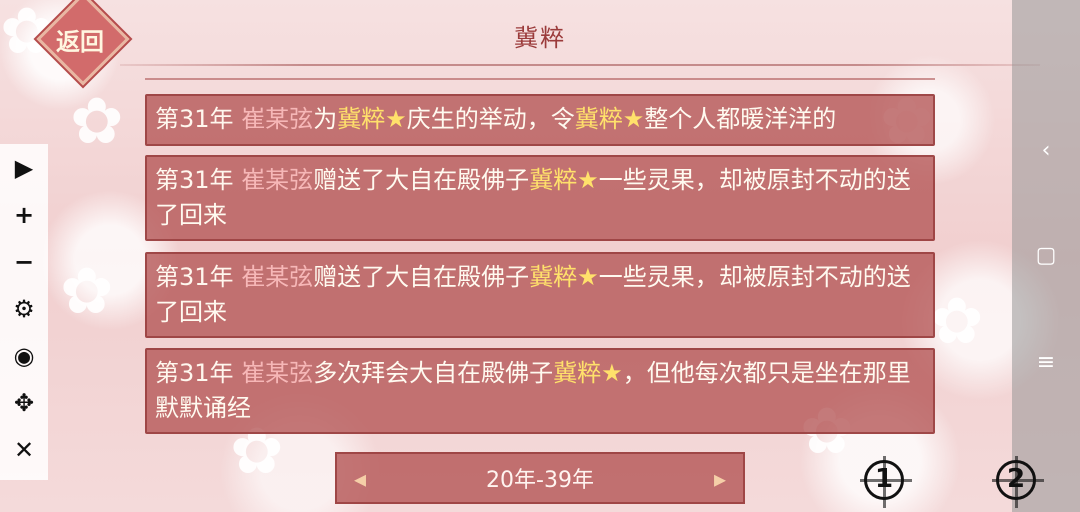  I want to click on page-1-label: 1, so click(884, 479).